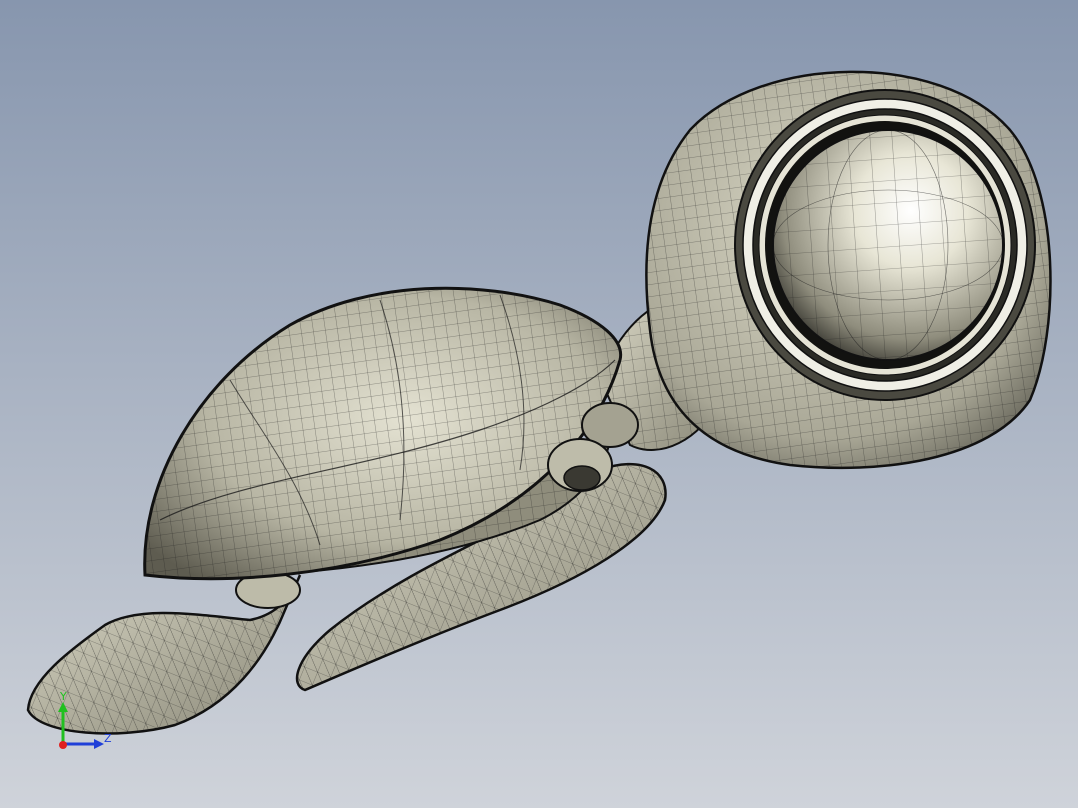  Describe the element at coordinates (63, 696) in the screenshot. I see `y-axis-label: Y` at that location.